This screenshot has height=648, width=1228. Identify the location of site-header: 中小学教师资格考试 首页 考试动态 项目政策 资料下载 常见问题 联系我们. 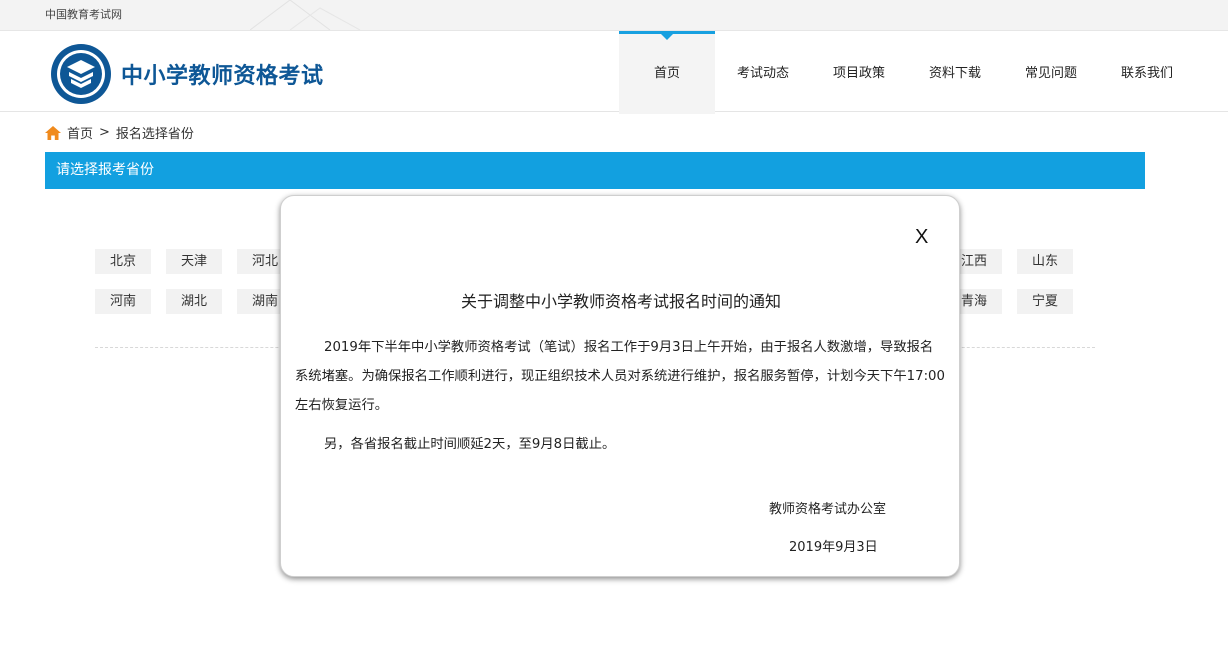
(614, 72).